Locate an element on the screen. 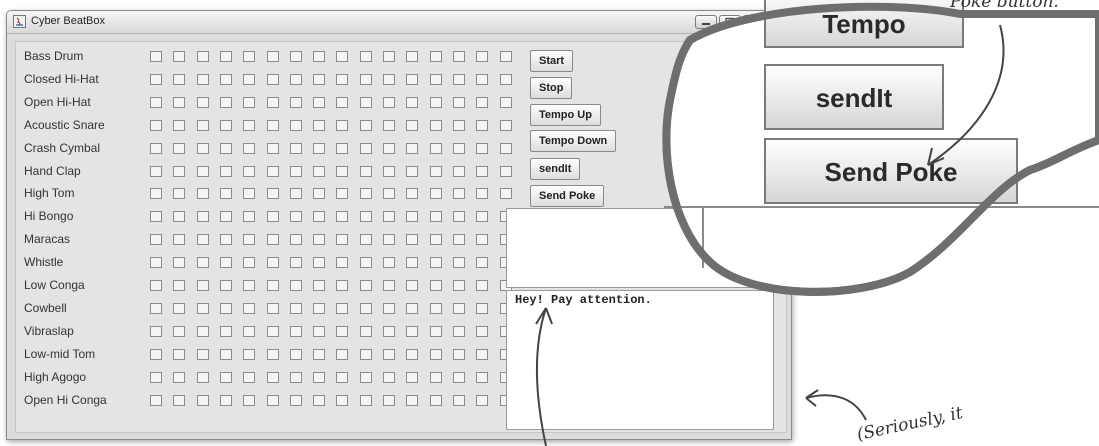 This screenshot has width=1099, height=446. send-poke-button: Send Poke is located at coordinates (567, 196).